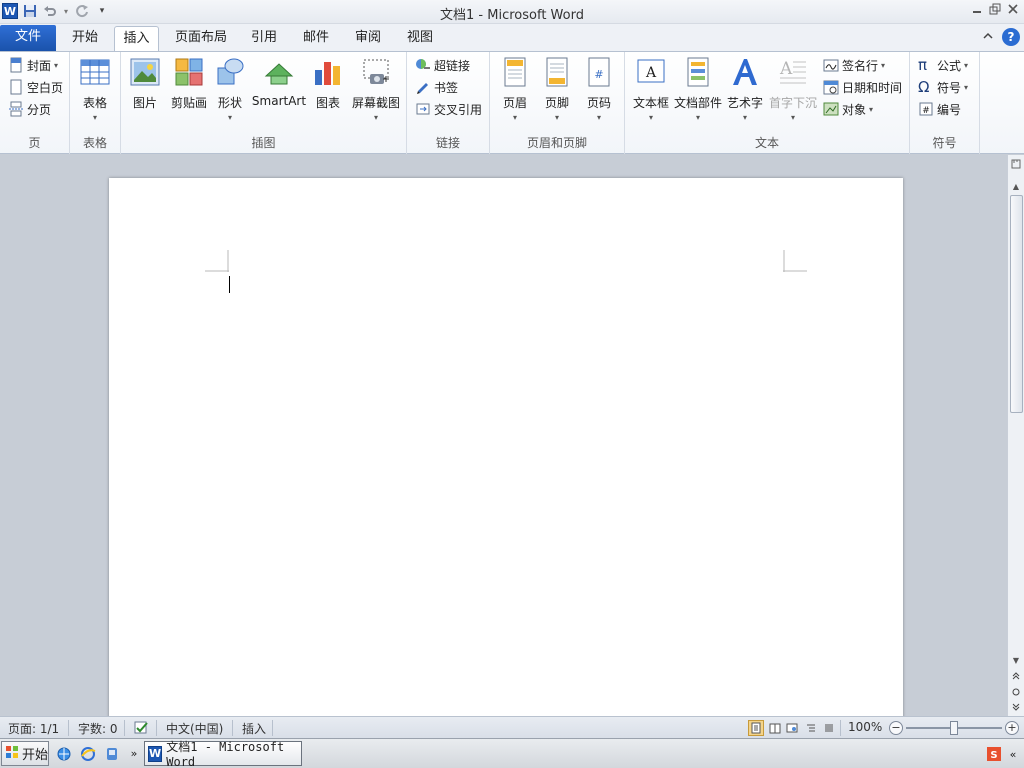  What do you see at coordinates (1001, 37) in the screenshot?
I see `tabs-right-controls: ?` at bounding box center [1001, 37].